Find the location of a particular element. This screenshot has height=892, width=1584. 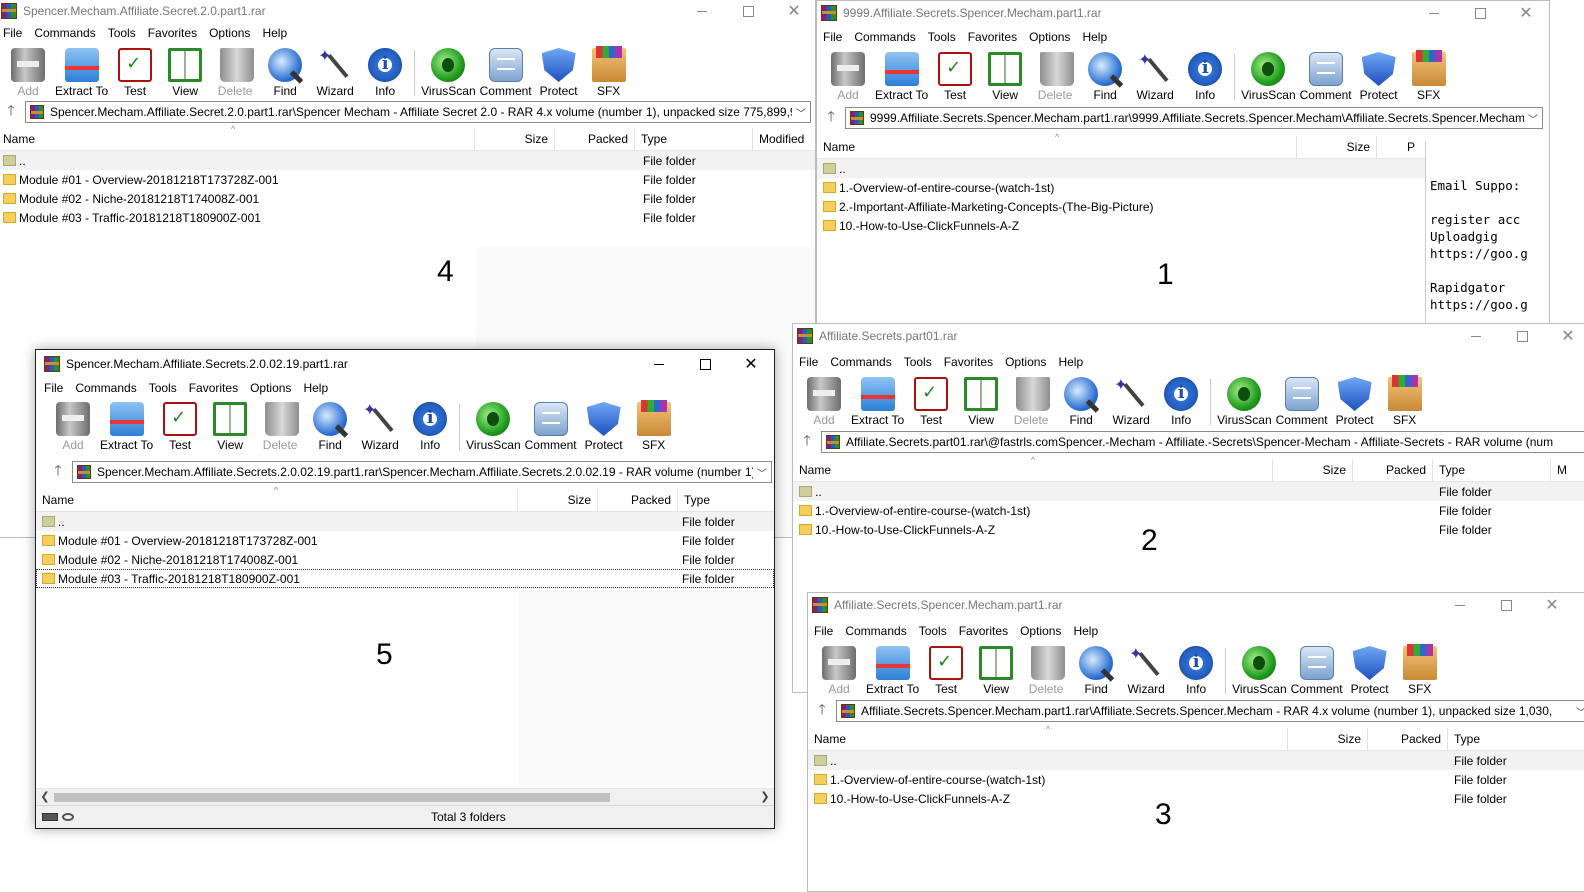

column-name: Name is located at coordinates (237, 139).